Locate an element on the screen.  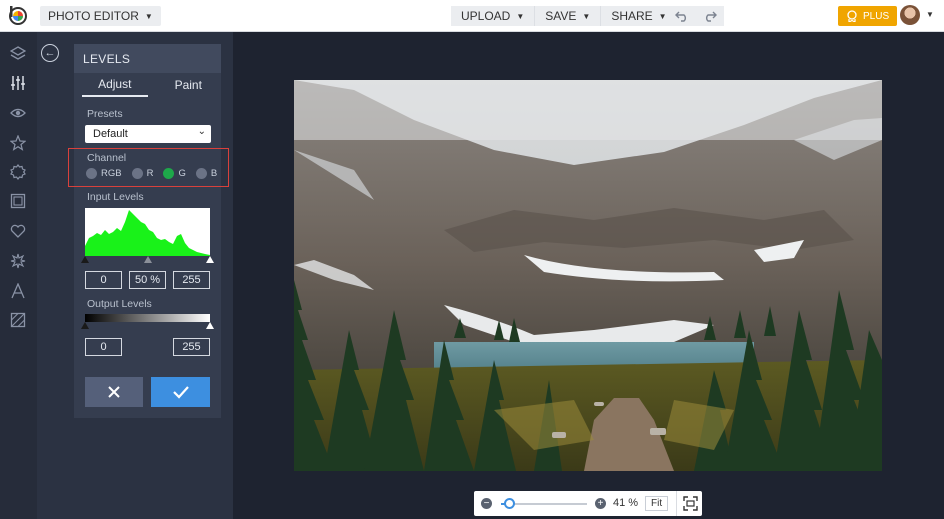
panel-tabs: Adjust Paint is located at coordinates (147, 85).